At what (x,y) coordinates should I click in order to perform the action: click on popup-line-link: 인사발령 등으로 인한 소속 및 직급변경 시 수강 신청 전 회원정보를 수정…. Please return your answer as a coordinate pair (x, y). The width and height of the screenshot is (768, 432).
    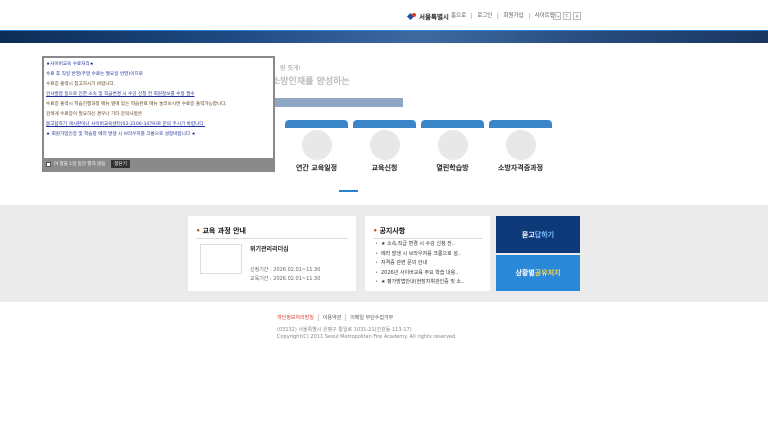
    Looking at the image, I should click on (160, 95).